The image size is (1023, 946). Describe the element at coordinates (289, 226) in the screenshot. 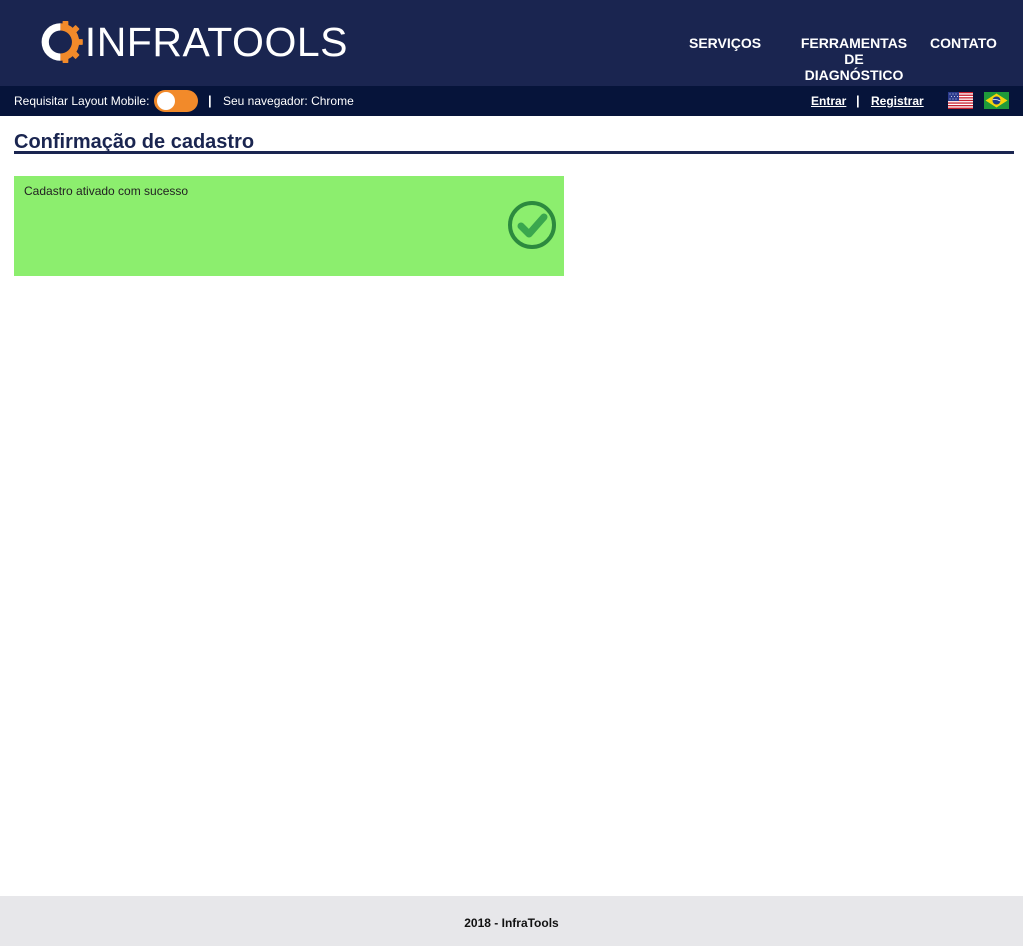

I see `success-alert: Cadastro ativado com sucesso` at that location.